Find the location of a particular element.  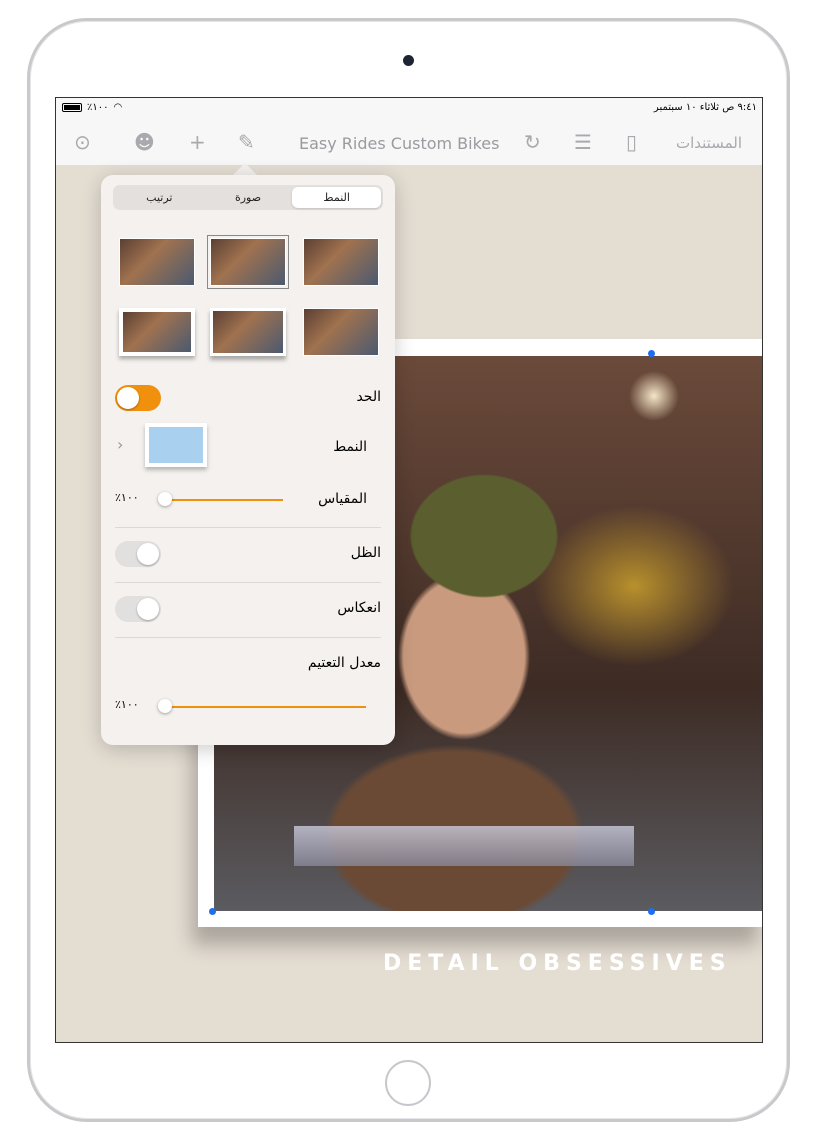

opacity-label: معدل التعتيم is located at coordinates (344, 663).